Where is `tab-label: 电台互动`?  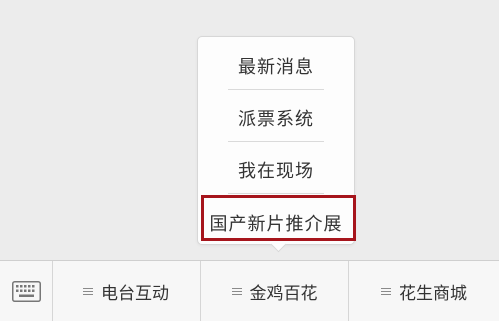 tab-label: 电台互动 is located at coordinates (135, 293).